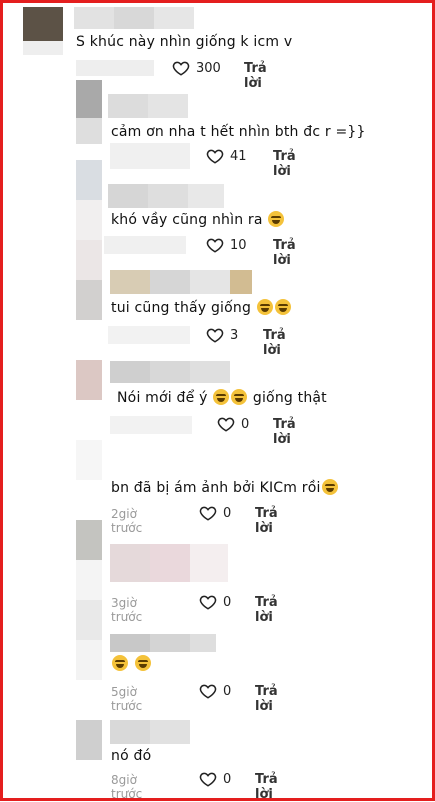 The height and width of the screenshot is (802, 435). Describe the element at coordinates (238, 245) in the screenshot. I see `like-count: 10` at that location.